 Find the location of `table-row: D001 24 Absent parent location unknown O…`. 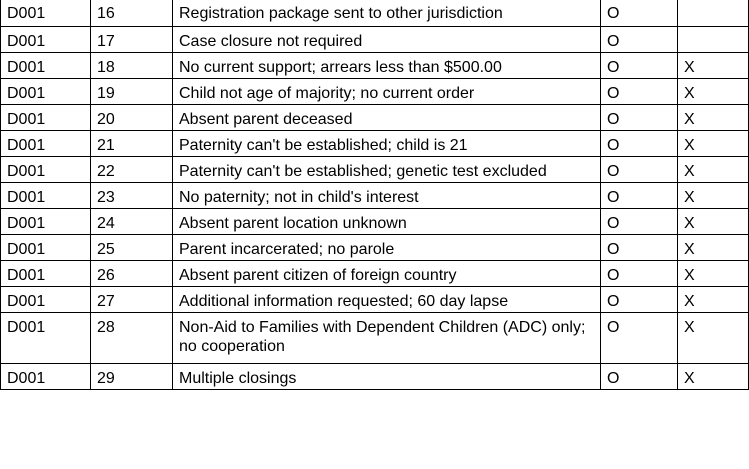

table-row: D001 24 Absent parent location unknown O… is located at coordinates (374, 221).